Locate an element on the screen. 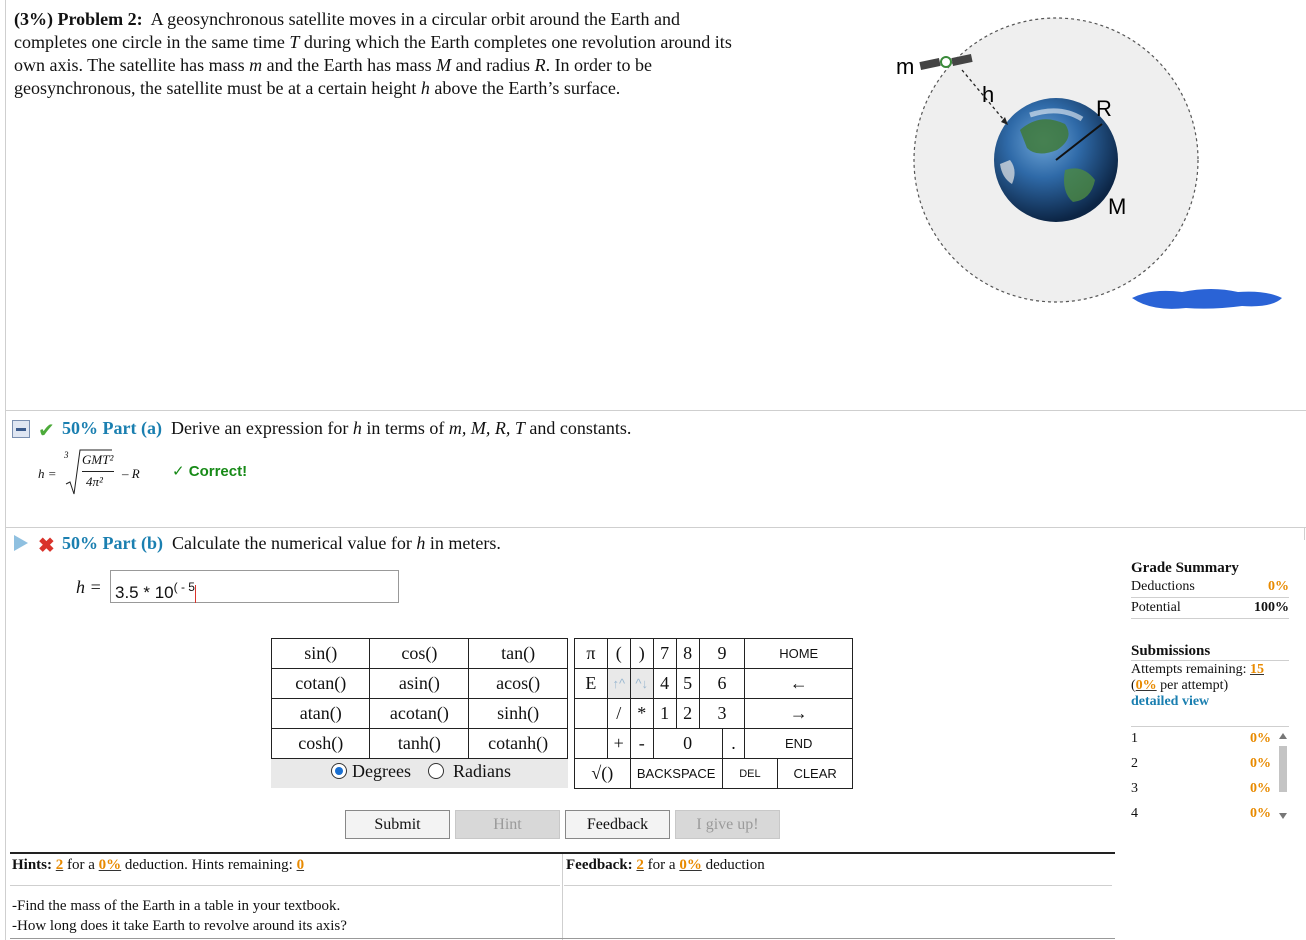  key-4: 4 is located at coordinates (664, 683).